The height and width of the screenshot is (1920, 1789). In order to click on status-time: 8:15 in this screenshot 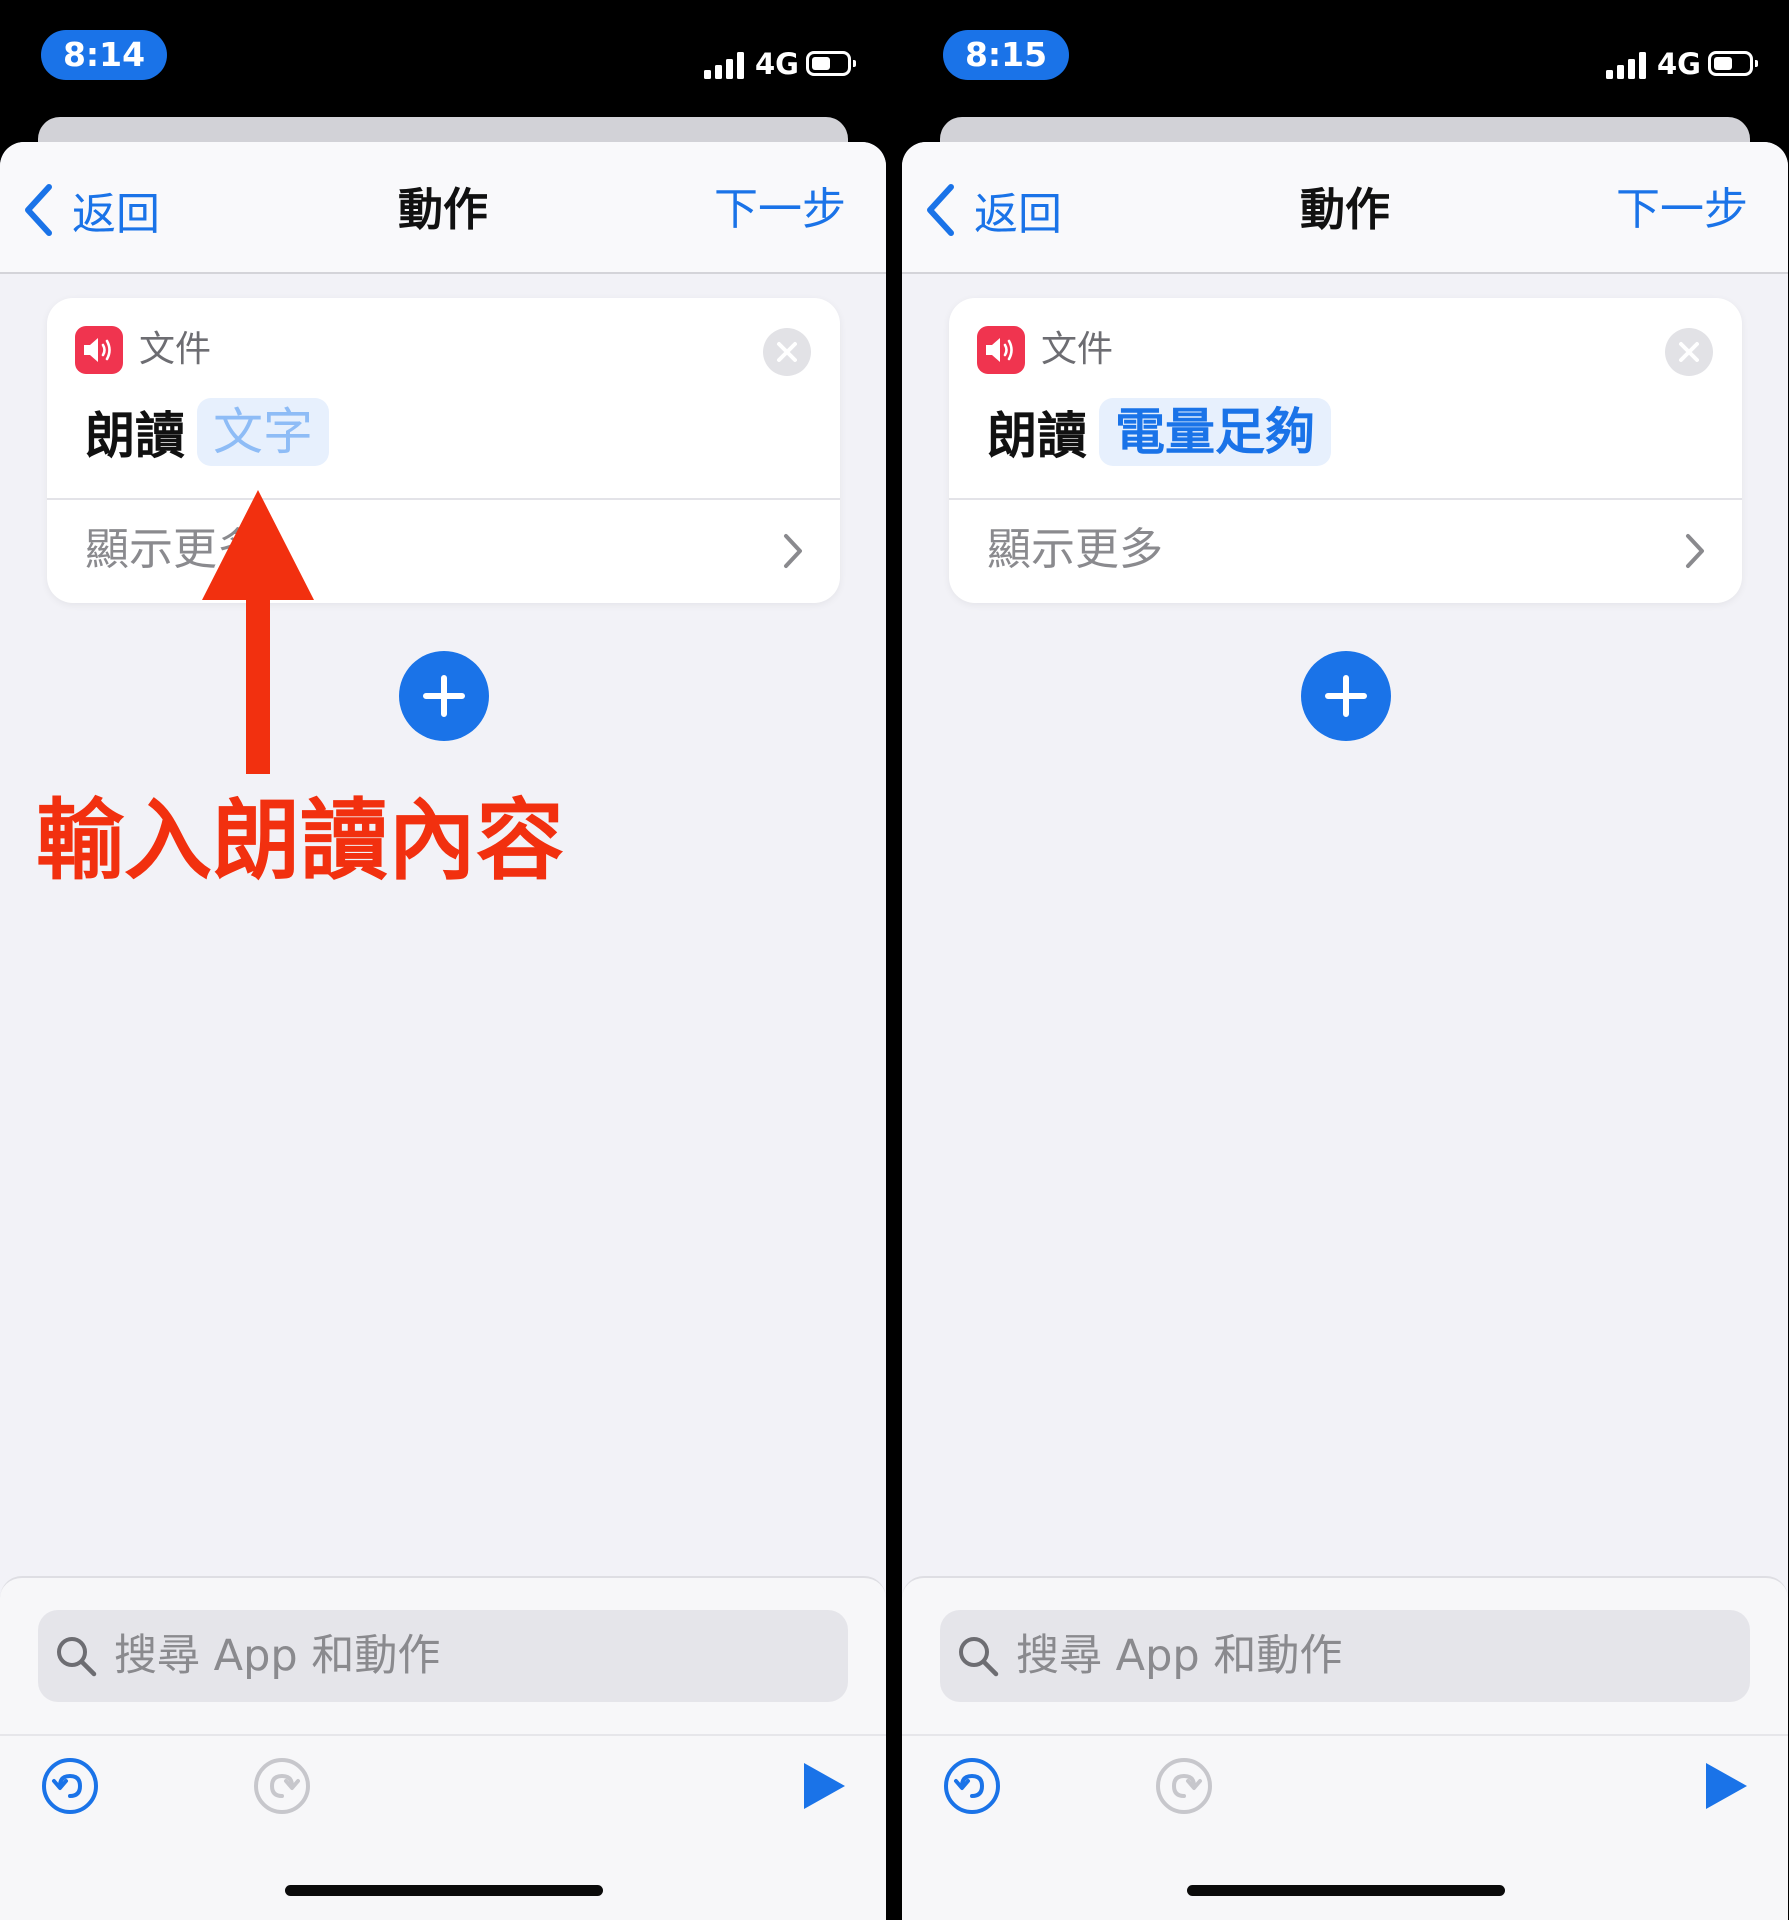, I will do `click(1006, 55)`.